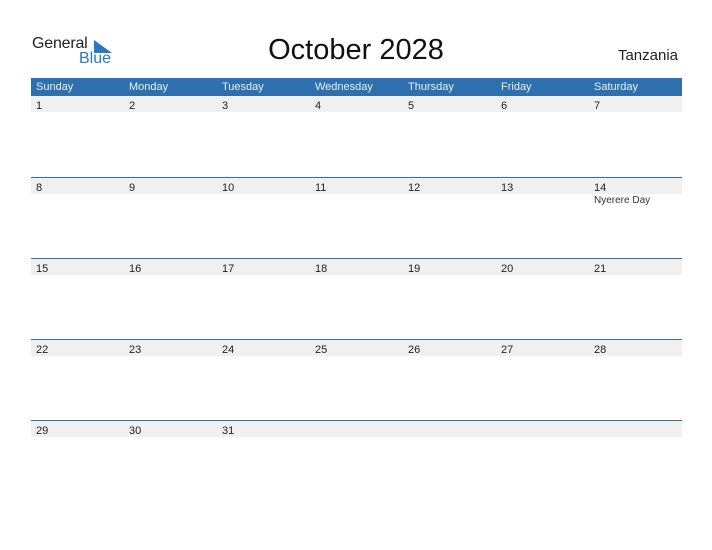  Describe the element at coordinates (507, 350) in the screenshot. I see `day-number: 27` at that location.